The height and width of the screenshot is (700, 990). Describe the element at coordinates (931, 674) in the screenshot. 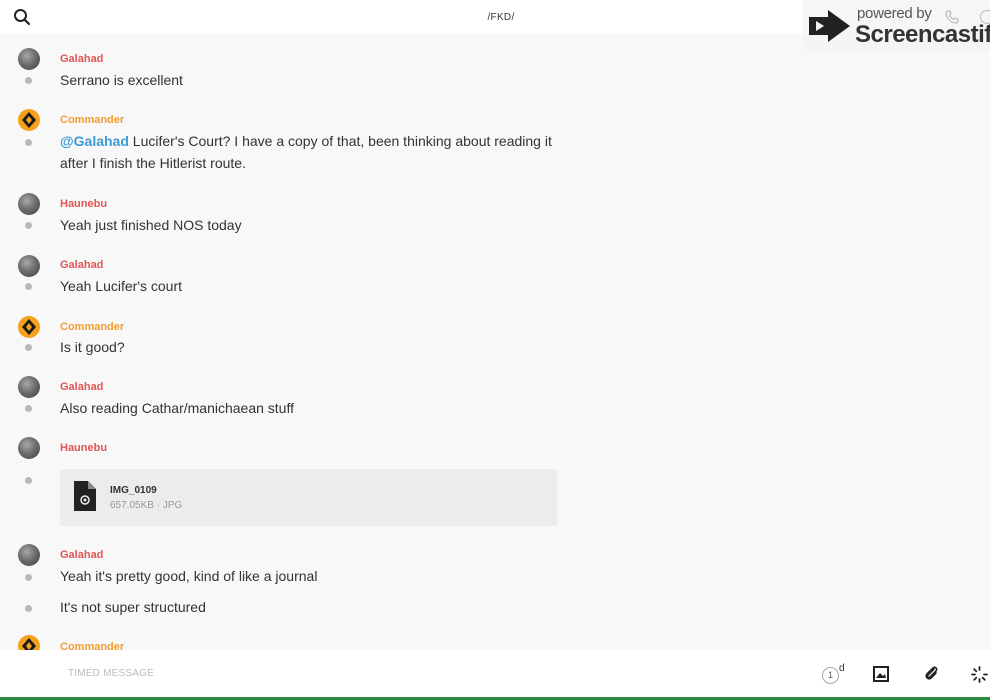

I see `paperclip-icon` at that location.